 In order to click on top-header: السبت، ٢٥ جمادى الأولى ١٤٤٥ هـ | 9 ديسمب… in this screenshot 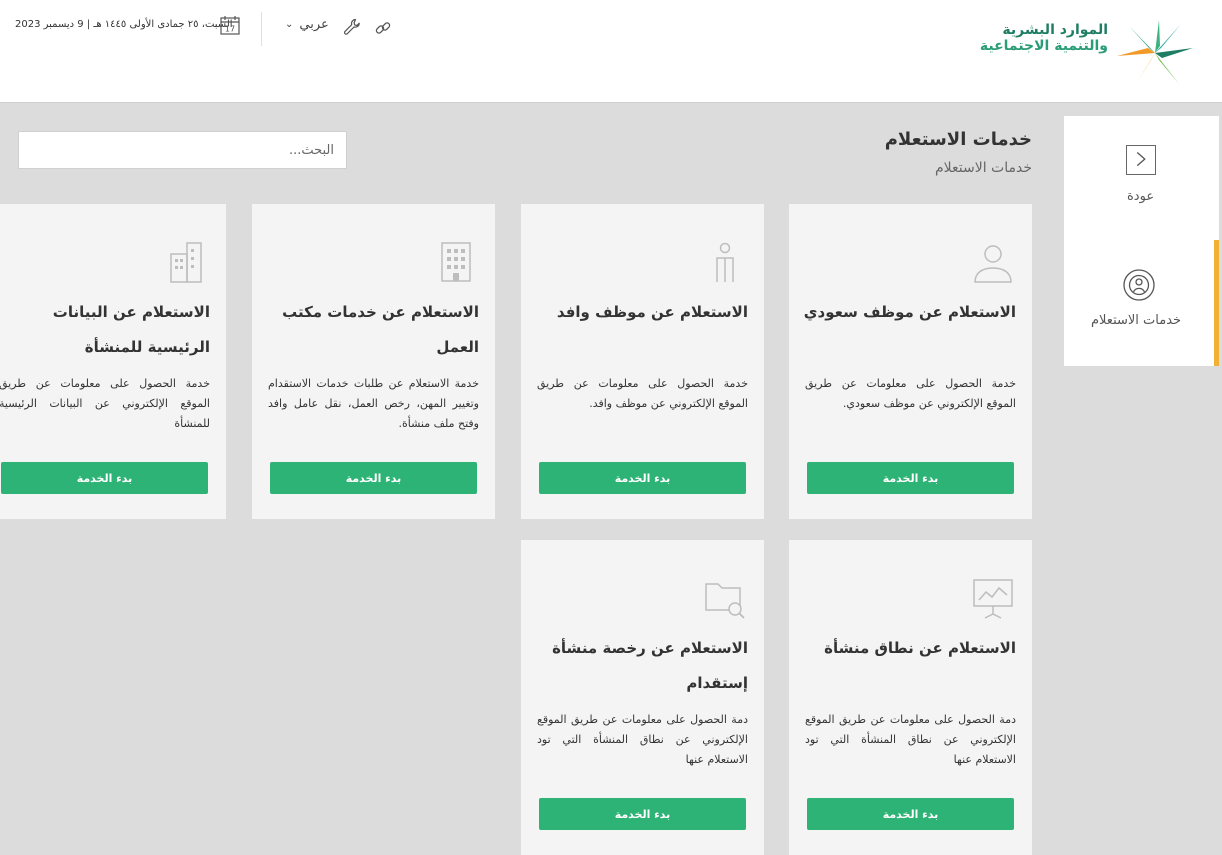, I will do `click(611, 51)`.